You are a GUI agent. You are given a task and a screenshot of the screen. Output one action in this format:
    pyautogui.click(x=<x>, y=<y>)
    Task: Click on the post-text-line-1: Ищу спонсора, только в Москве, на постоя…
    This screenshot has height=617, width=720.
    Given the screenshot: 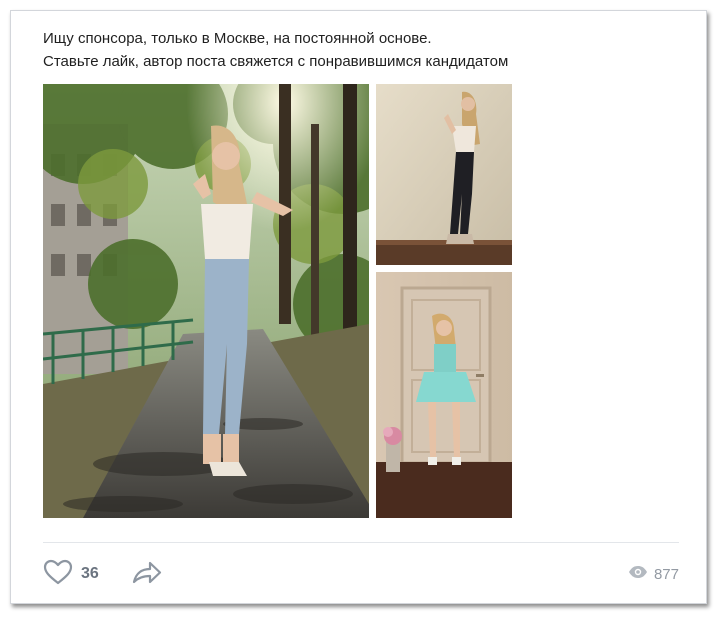 What is the action you would take?
    pyautogui.click(x=237, y=38)
    